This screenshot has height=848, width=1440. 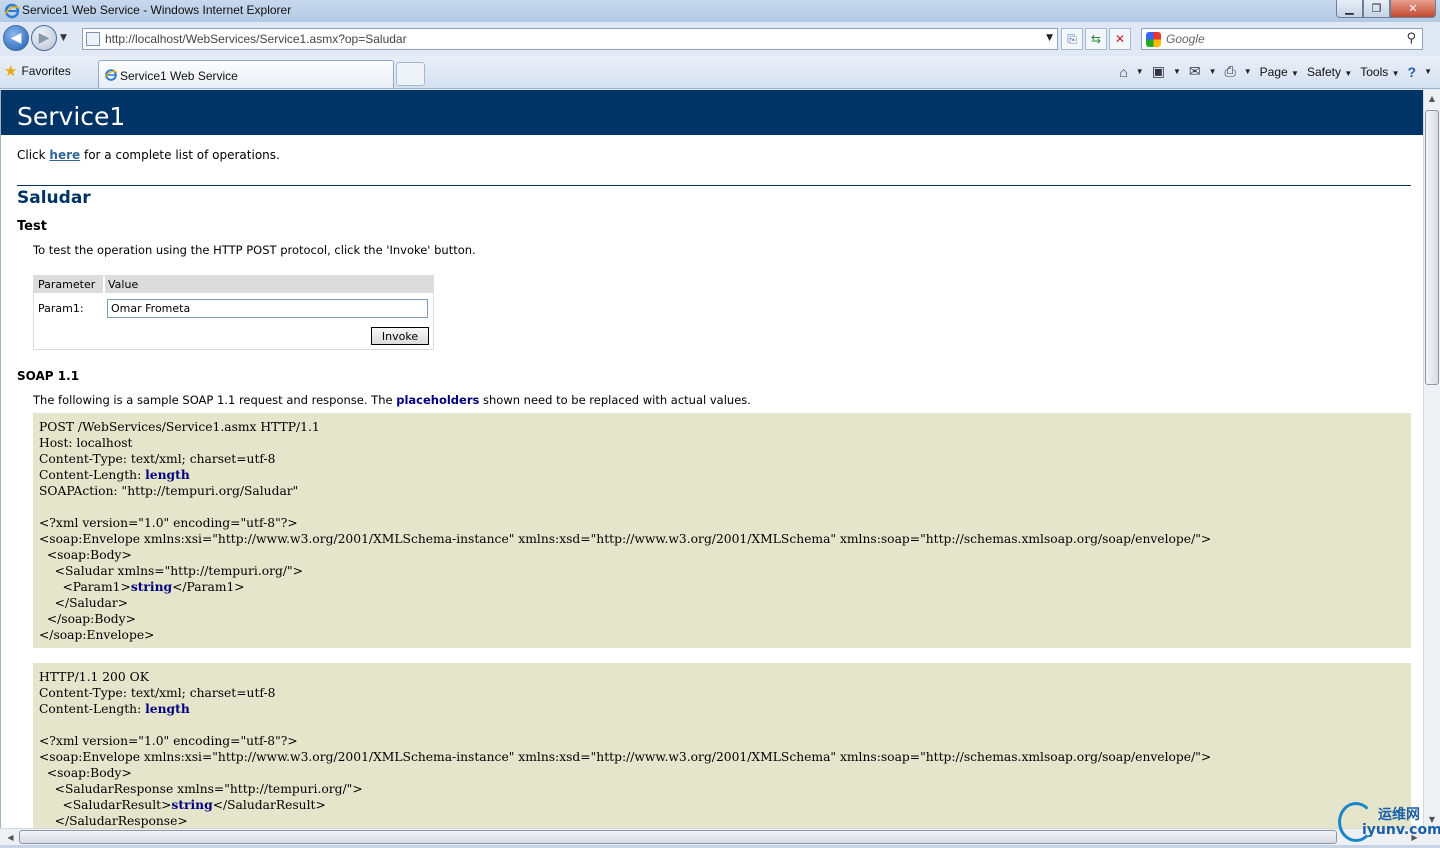 I want to click on compatibility-view-button: ⎘, so click(x=1072, y=39).